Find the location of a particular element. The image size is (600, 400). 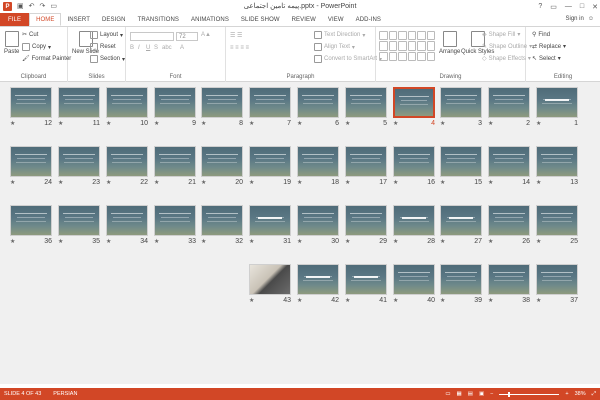

slide-thumbnail: ★ 24 is located at coordinates (31, 166).